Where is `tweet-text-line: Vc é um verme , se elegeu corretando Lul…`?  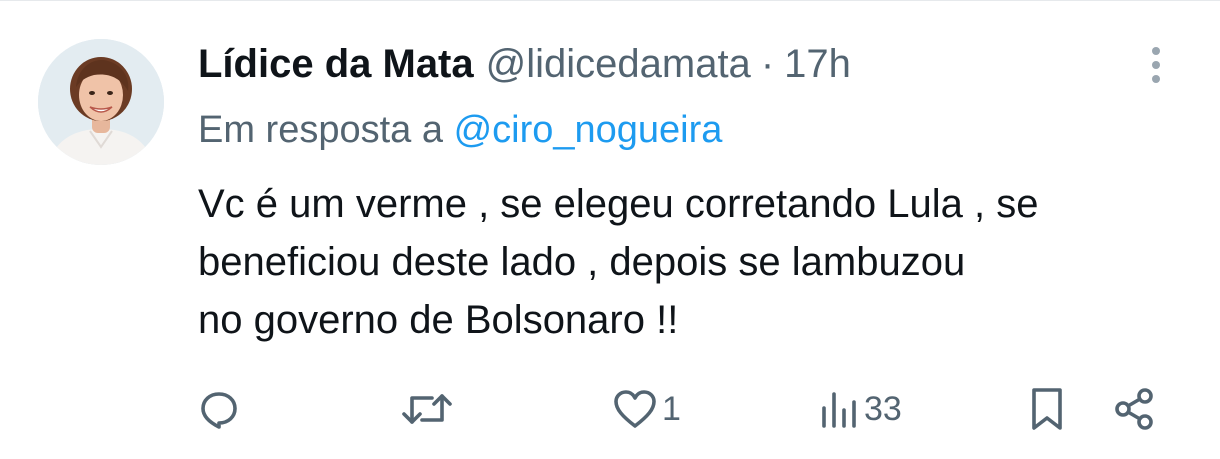 tweet-text-line: Vc é um verme , se elegeu corretando Lul… is located at coordinates (618, 204).